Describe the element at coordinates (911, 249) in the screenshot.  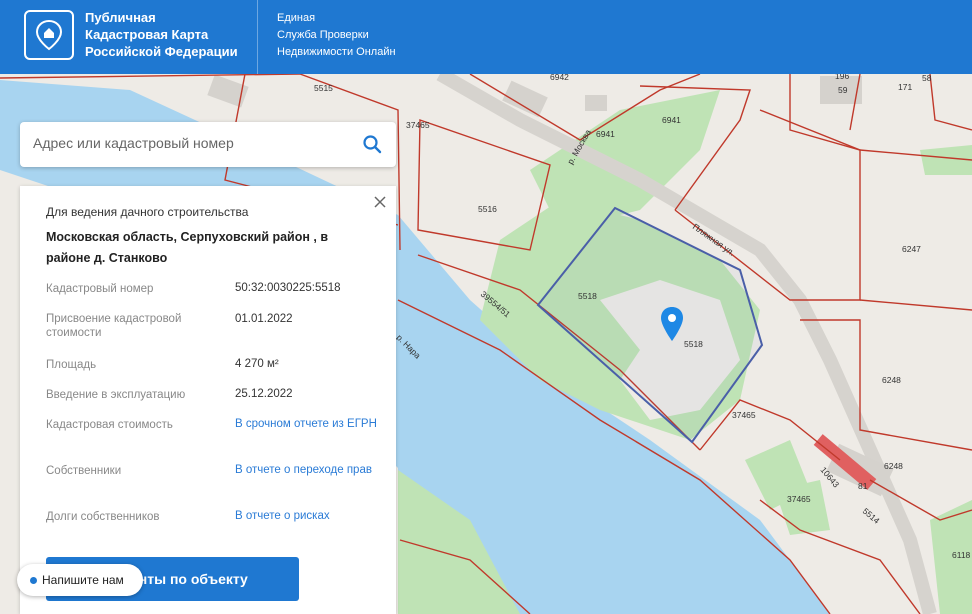
I see `parcel-label: 6247` at that location.